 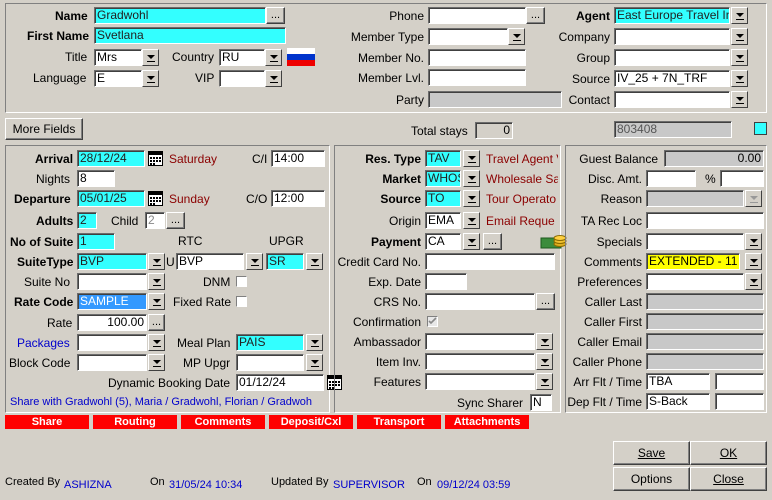 What do you see at coordinates (480, 361) in the screenshot?
I see `iteminv-field` at bounding box center [480, 361].